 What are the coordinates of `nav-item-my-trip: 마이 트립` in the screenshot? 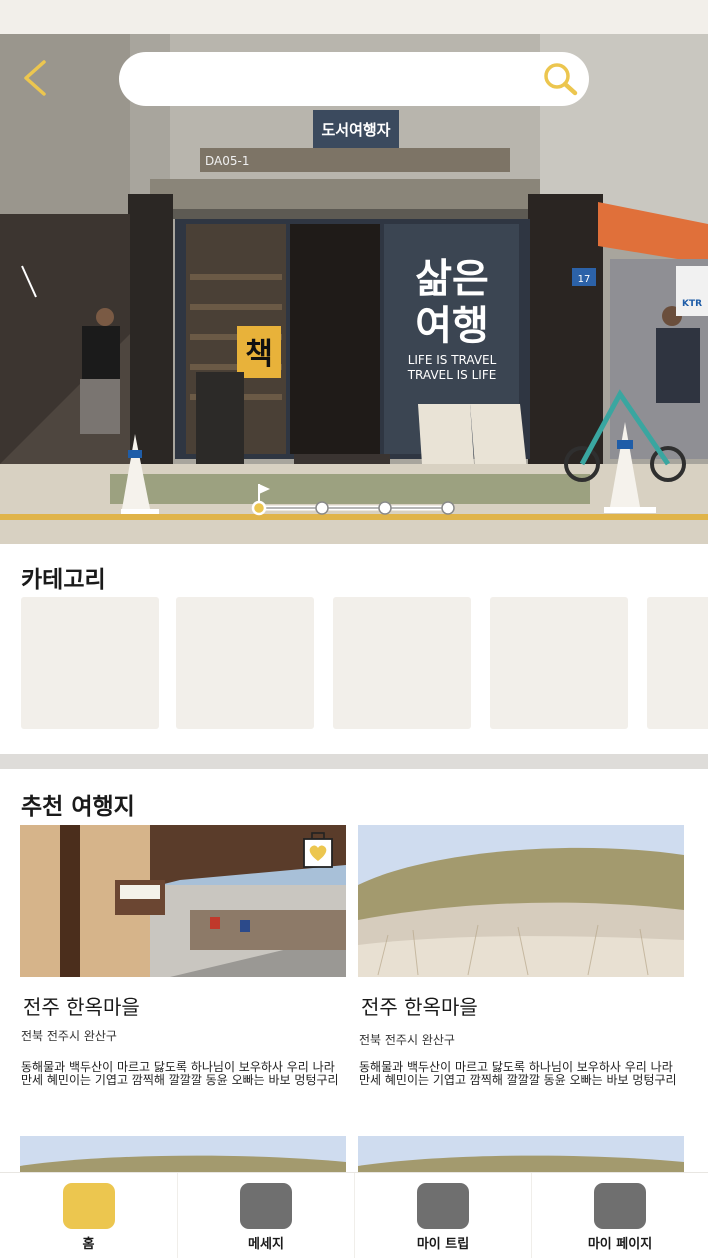 It's located at (442, 1215).